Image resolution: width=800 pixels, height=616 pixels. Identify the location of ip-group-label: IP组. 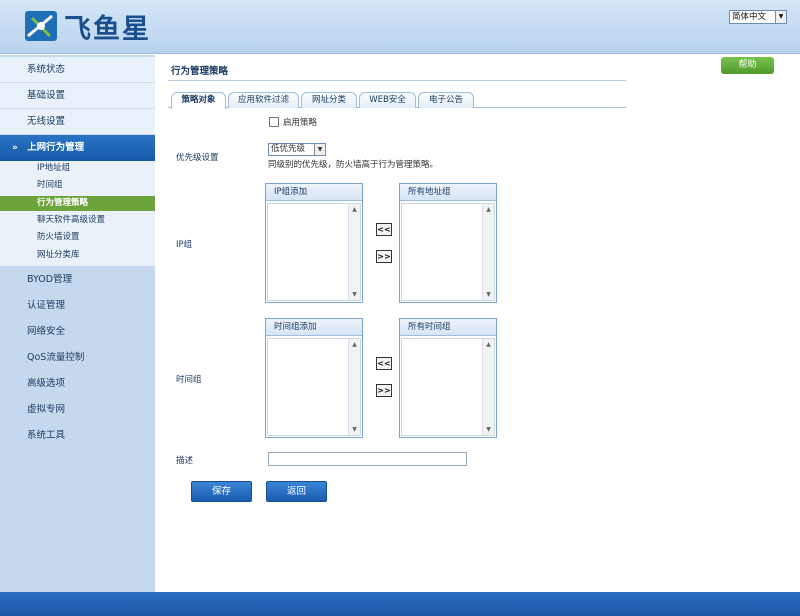
(184, 245).